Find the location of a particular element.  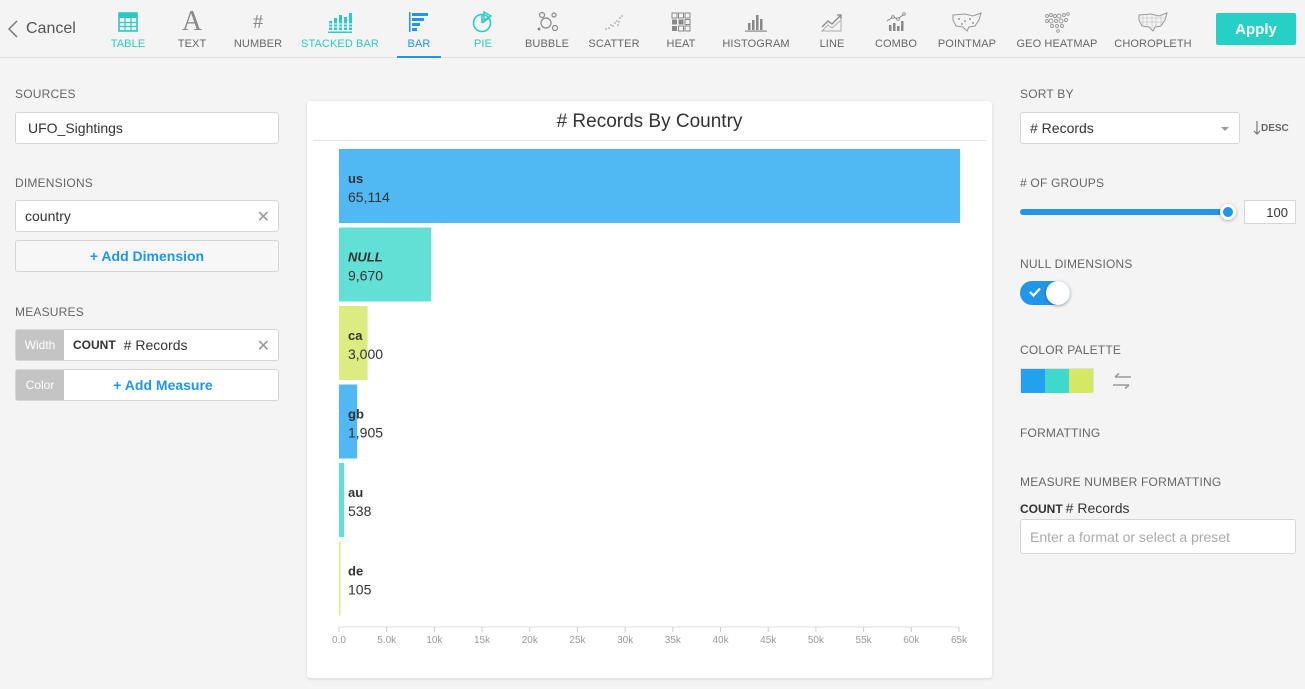

x-tick-label: 30k is located at coordinates (625, 640).